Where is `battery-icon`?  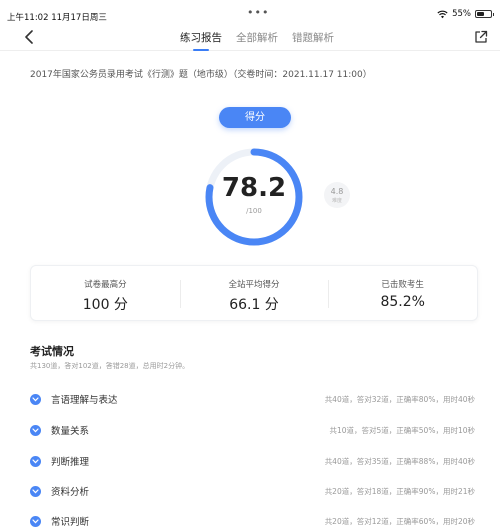 battery-icon is located at coordinates (484, 14).